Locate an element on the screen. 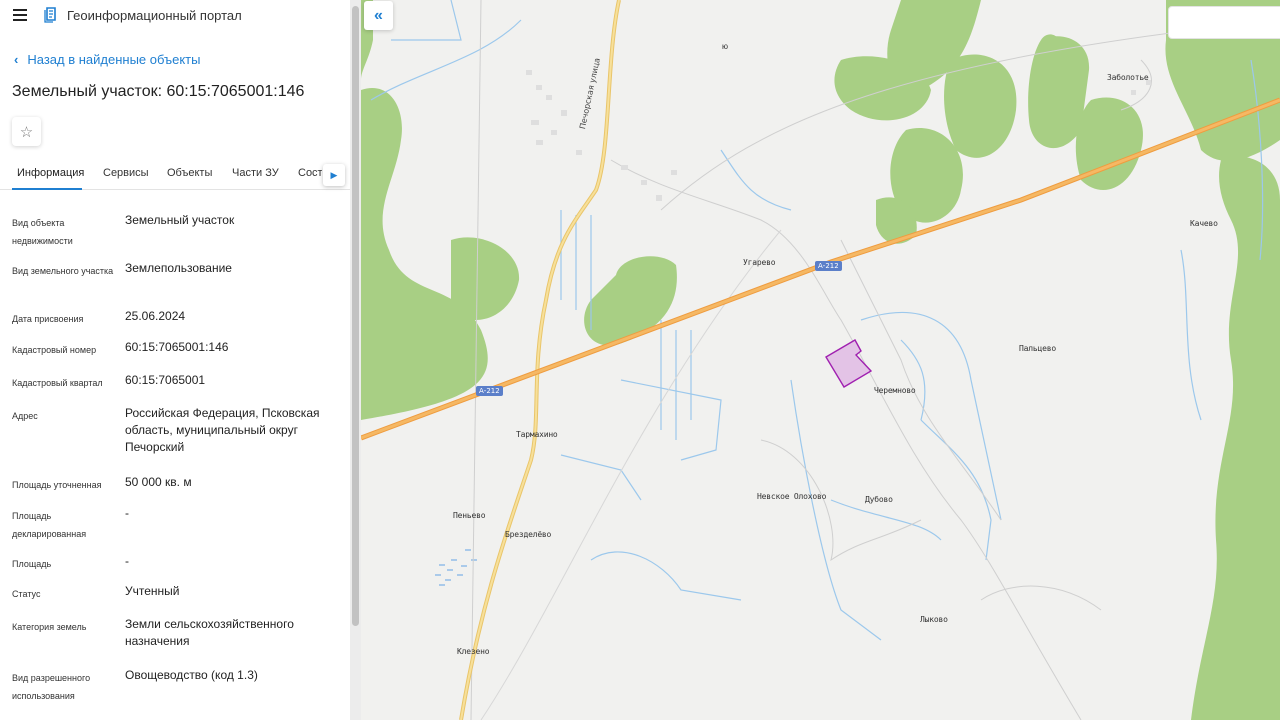  chevron-left-icon: ‹ is located at coordinates (16, 59).